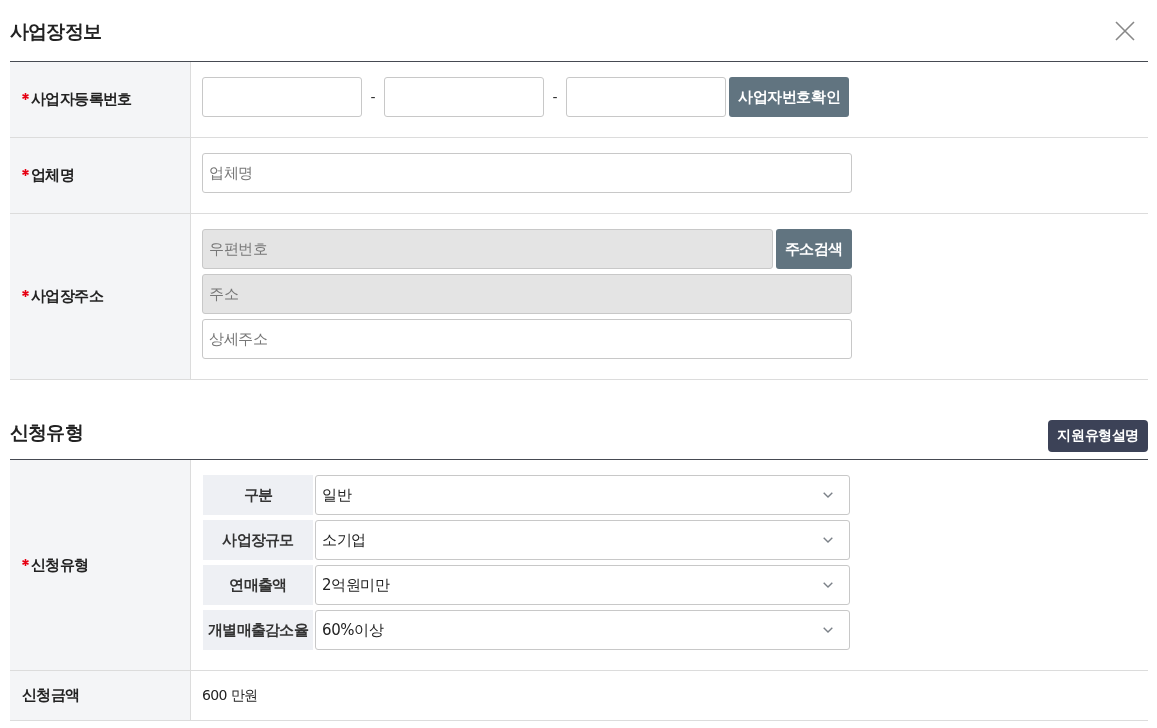 Image resolution: width=1157 pixels, height=728 pixels. Describe the element at coordinates (1098, 436) in the screenshot. I see `guide-button: 지원유형설명` at that location.